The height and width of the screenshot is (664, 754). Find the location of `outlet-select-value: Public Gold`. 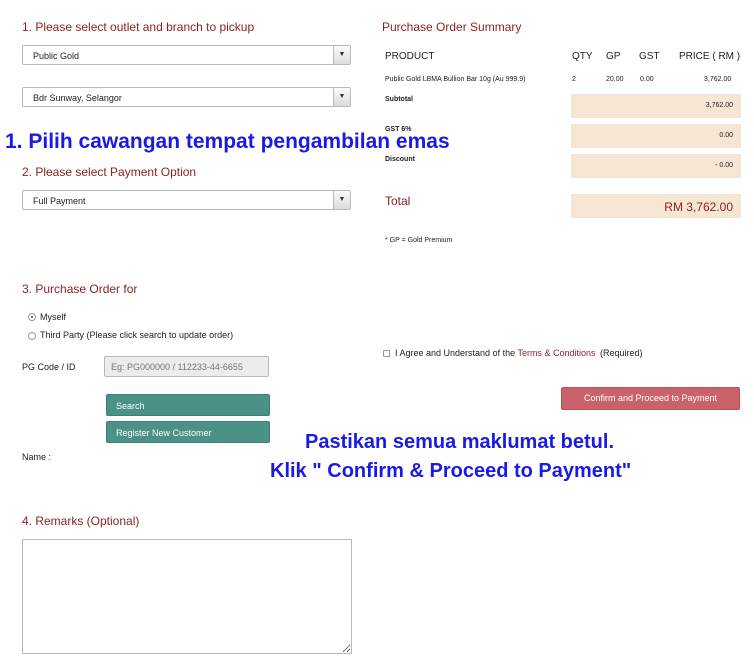

outlet-select-value: Public Gold is located at coordinates (56, 56).